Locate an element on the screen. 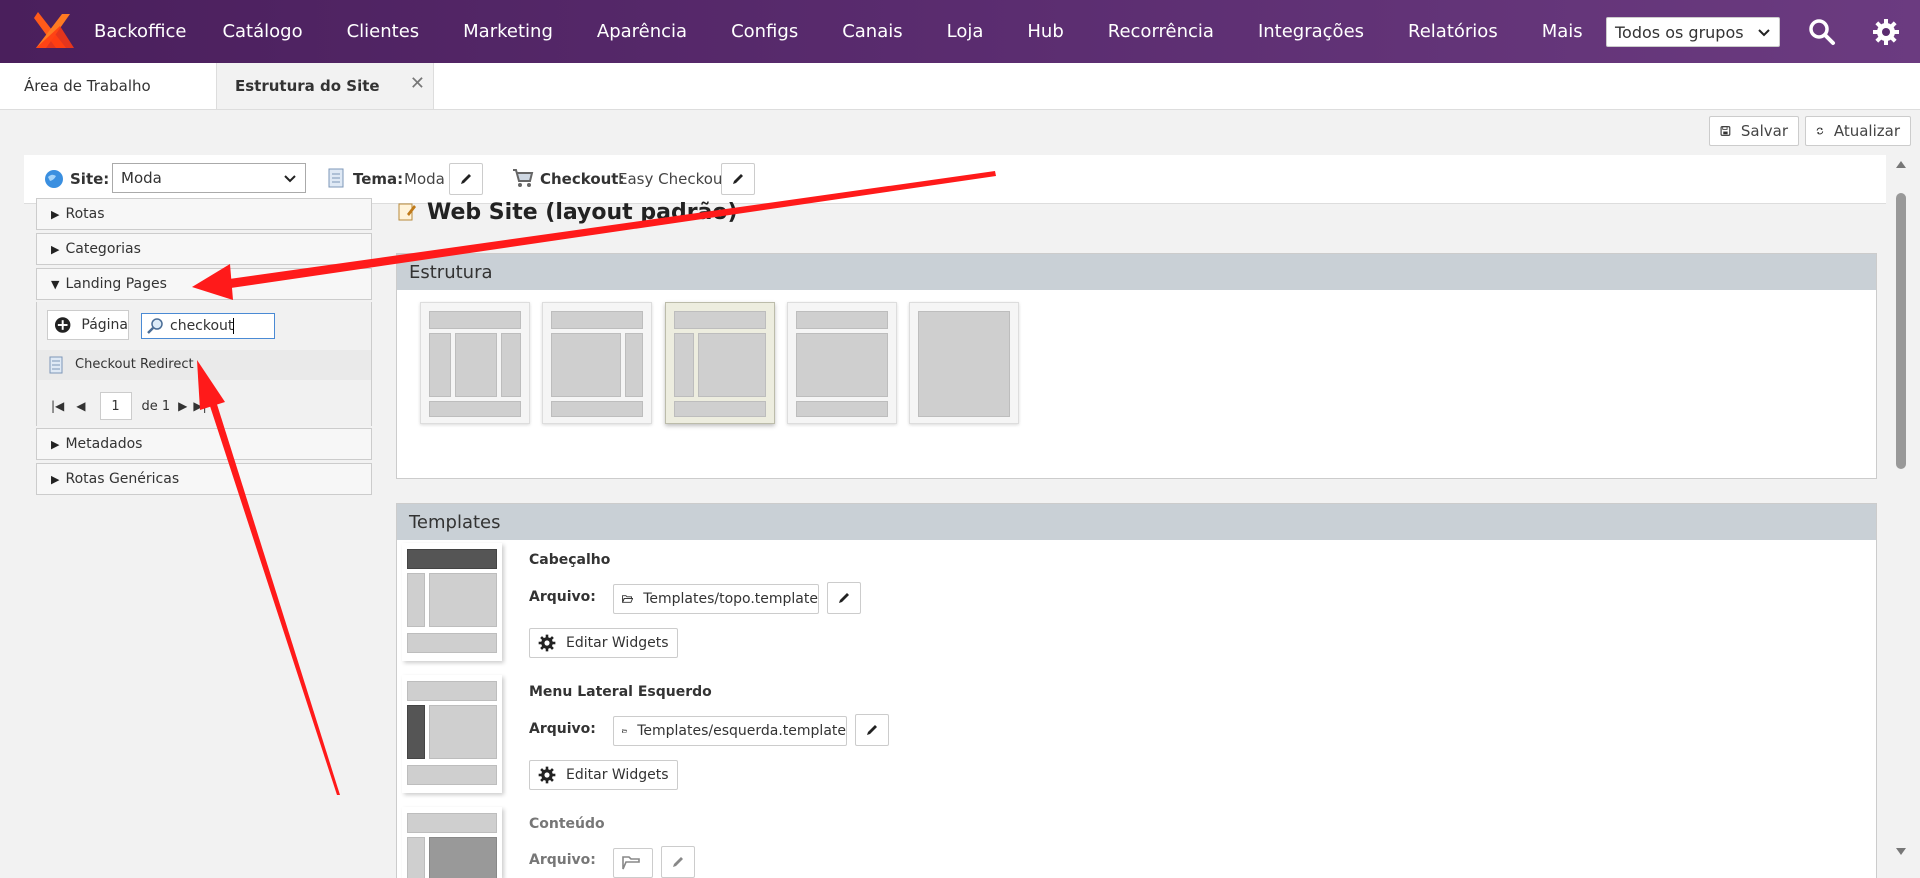  group-select: Todos os grupos is located at coordinates (1693, 32).